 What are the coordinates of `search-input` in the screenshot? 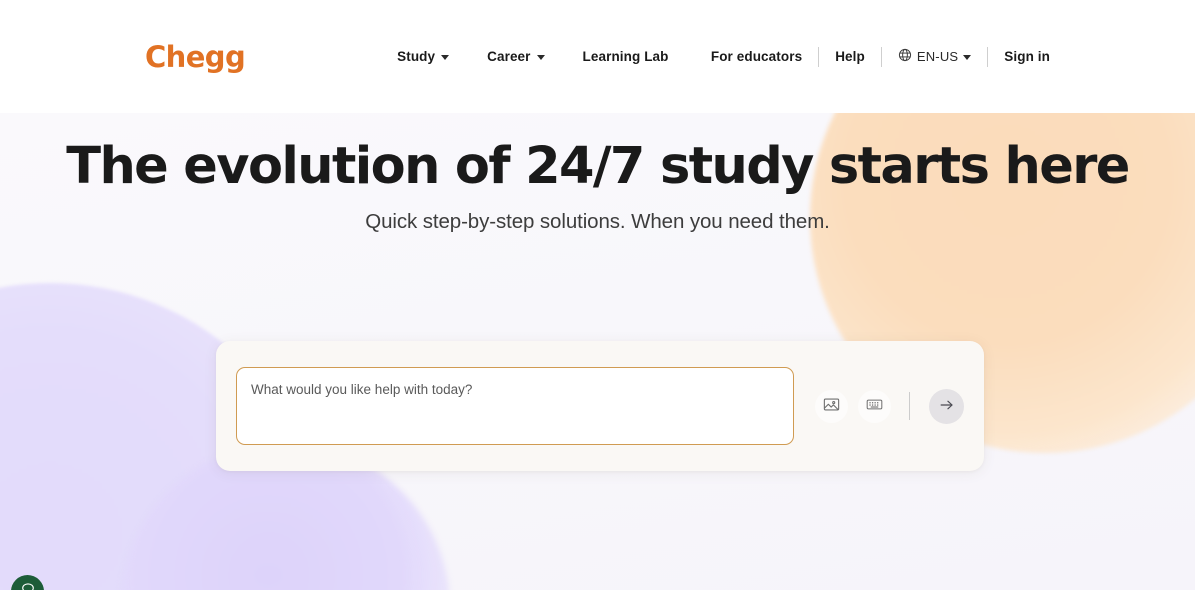 It's located at (515, 406).